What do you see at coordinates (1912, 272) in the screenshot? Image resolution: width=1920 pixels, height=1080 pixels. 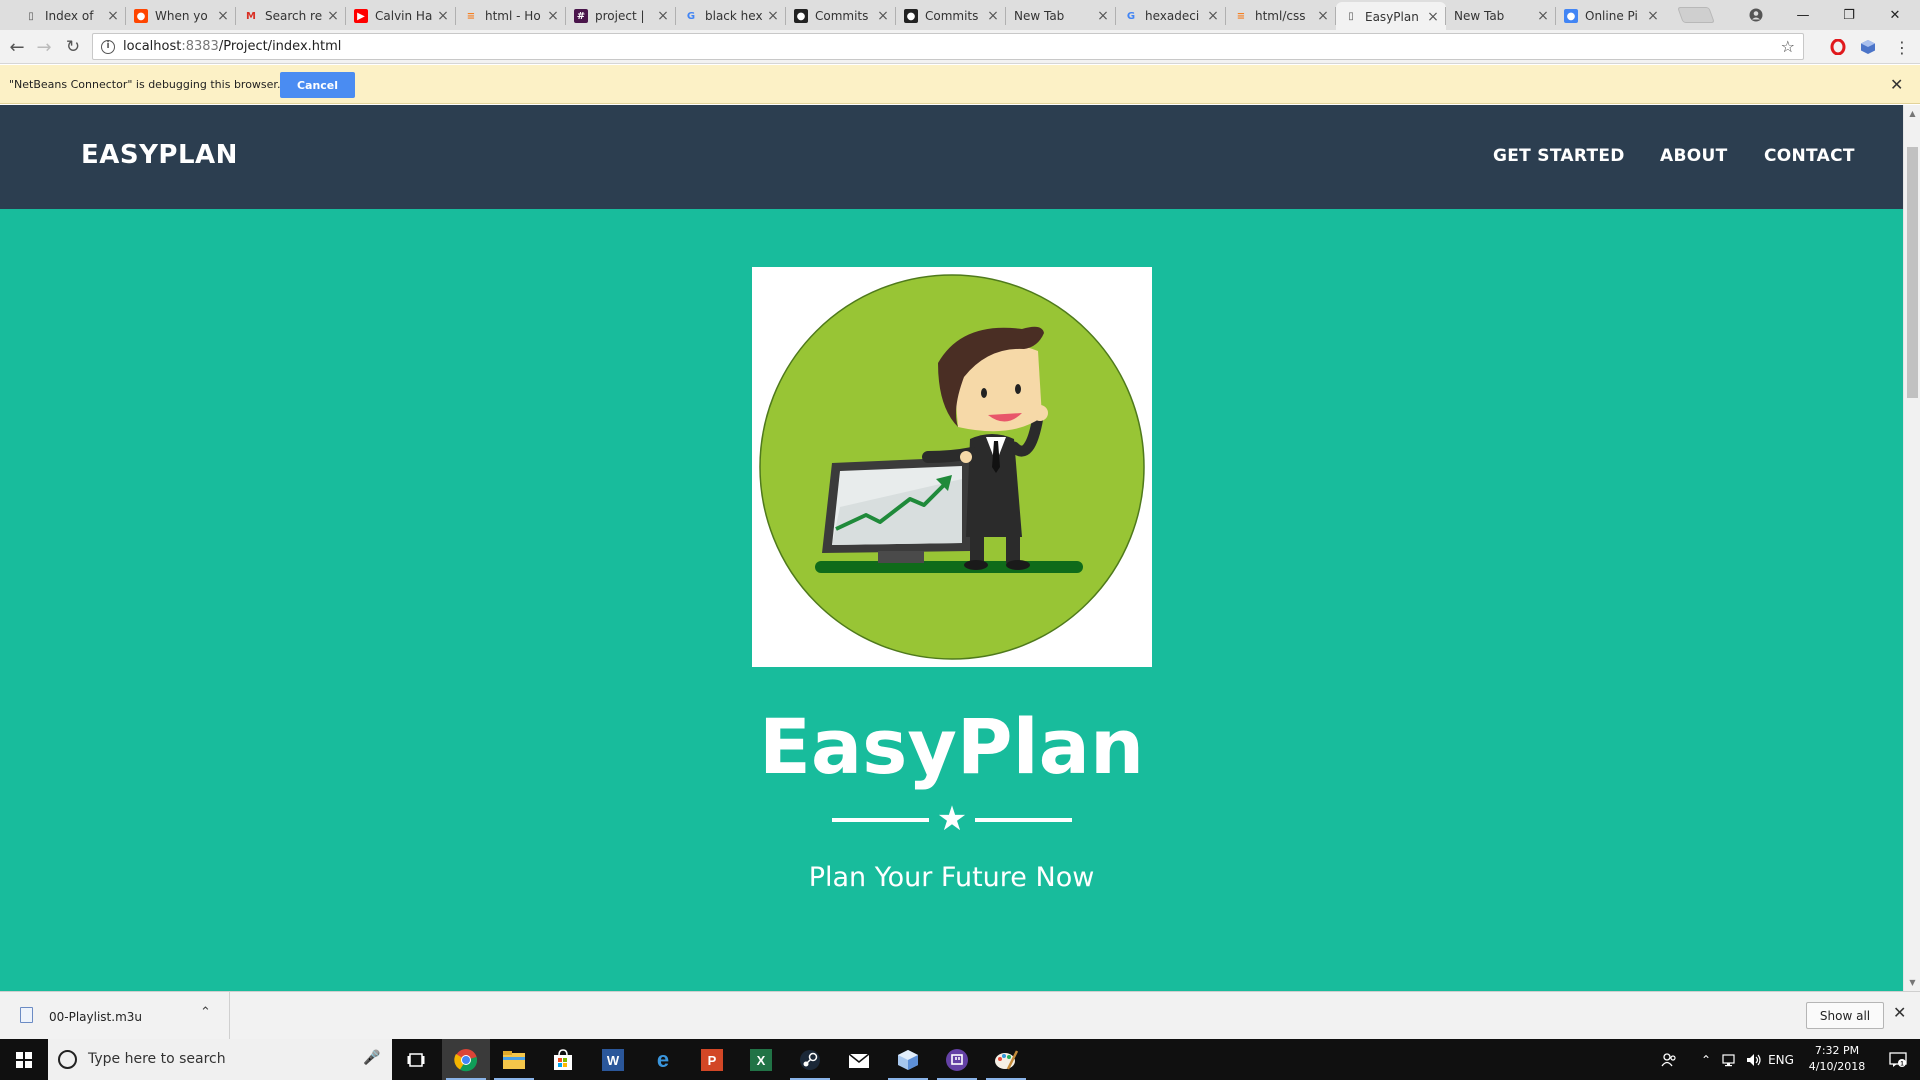 I see `scroll-thumb` at bounding box center [1912, 272].